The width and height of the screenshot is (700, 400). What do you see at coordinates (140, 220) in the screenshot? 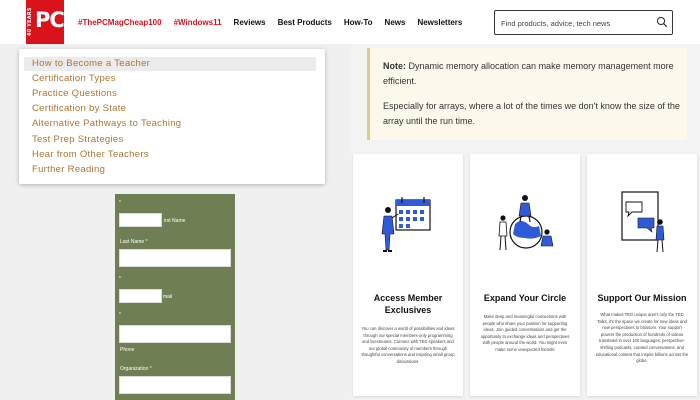
I see `first-name-field` at bounding box center [140, 220].